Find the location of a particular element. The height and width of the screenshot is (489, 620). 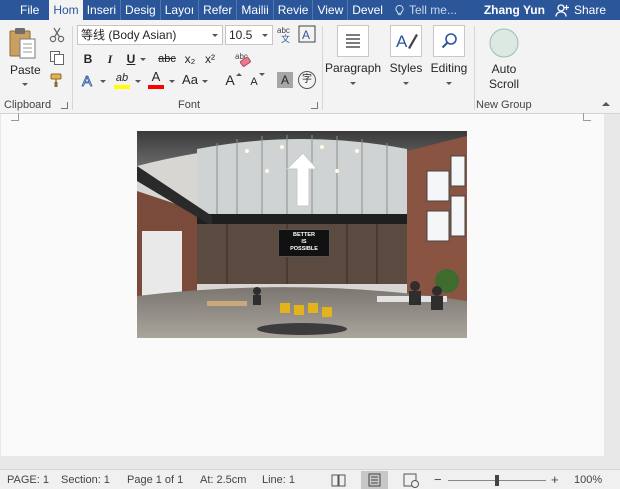

tab-design: Desig is located at coordinates (140, 10).